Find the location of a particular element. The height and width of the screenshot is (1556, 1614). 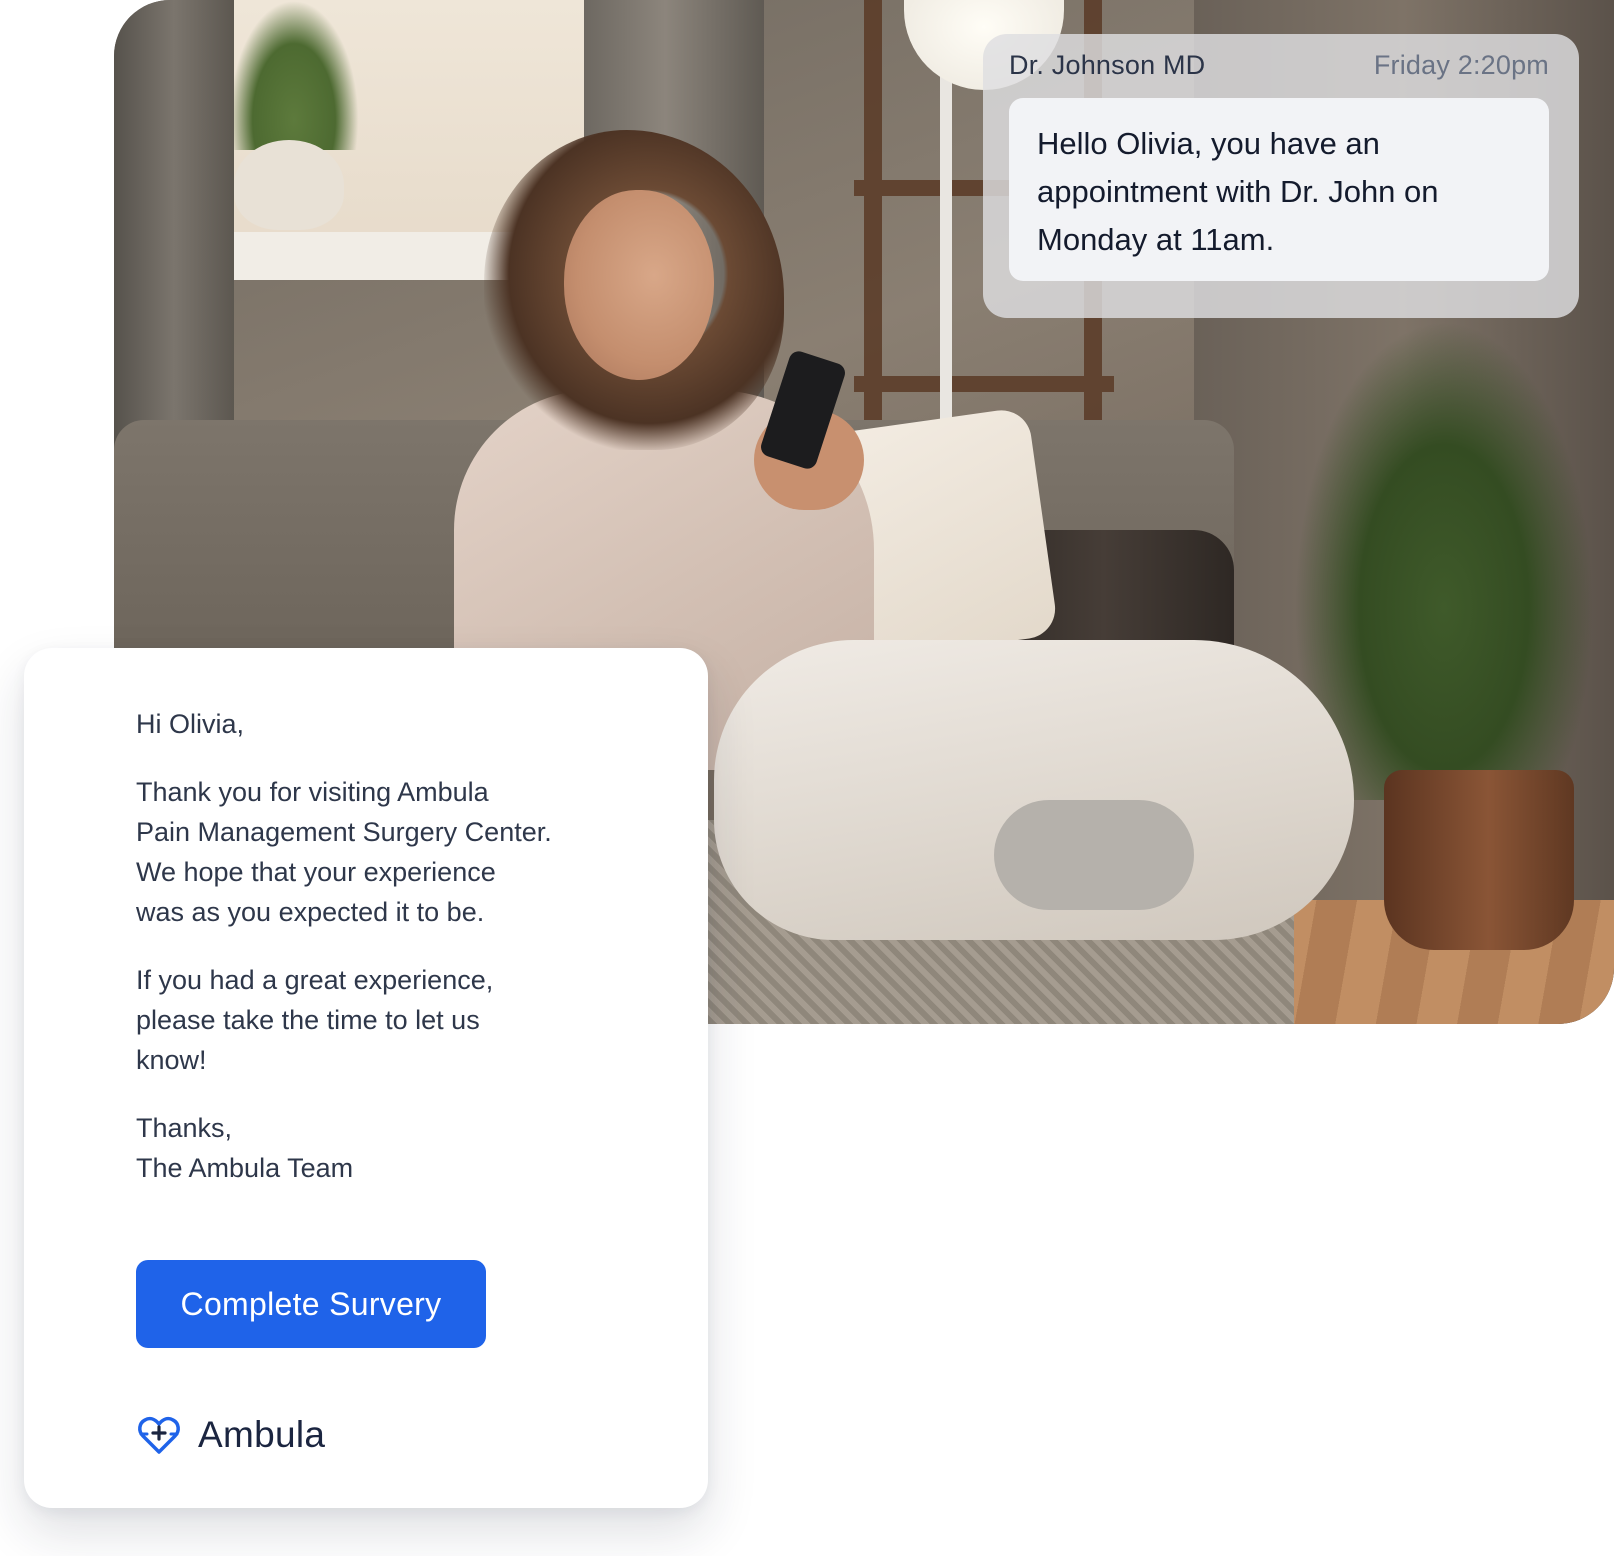

photo-window-plant is located at coordinates (294, 75).